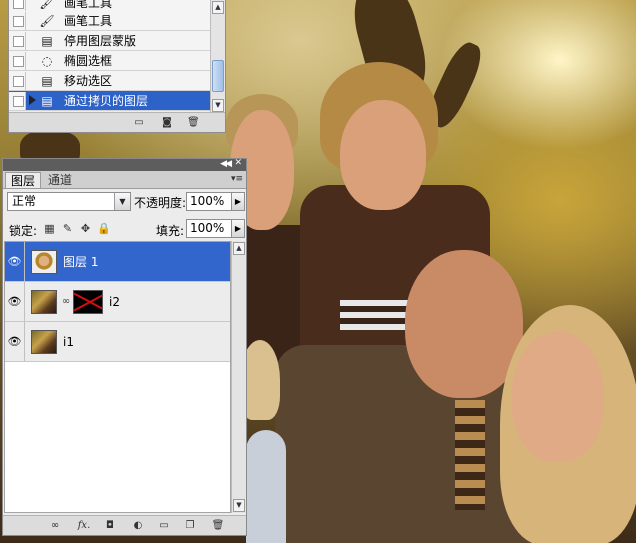 The height and width of the screenshot is (543, 636). Describe the element at coordinates (117, 262) in the screenshot. I see `layer-row: 👁 图层 1` at that location.